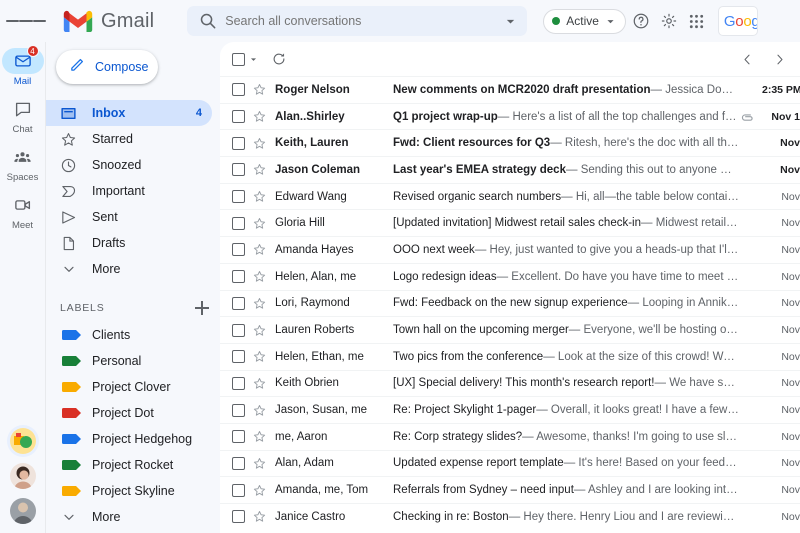  I want to click on google-logo: Google, so click(737, 21).